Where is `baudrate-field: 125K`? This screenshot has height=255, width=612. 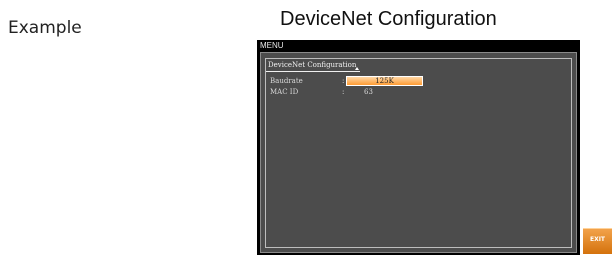
baudrate-field: 125K is located at coordinates (384, 81).